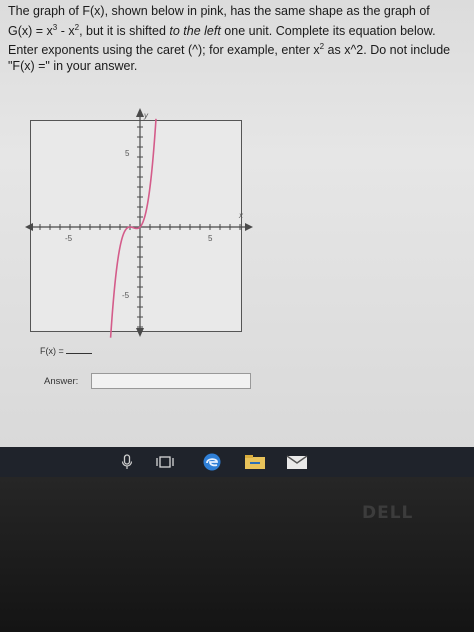 The image size is (474, 632). Describe the element at coordinates (127, 153) in the screenshot. I see `y-tick-label-pos: 5` at that location.